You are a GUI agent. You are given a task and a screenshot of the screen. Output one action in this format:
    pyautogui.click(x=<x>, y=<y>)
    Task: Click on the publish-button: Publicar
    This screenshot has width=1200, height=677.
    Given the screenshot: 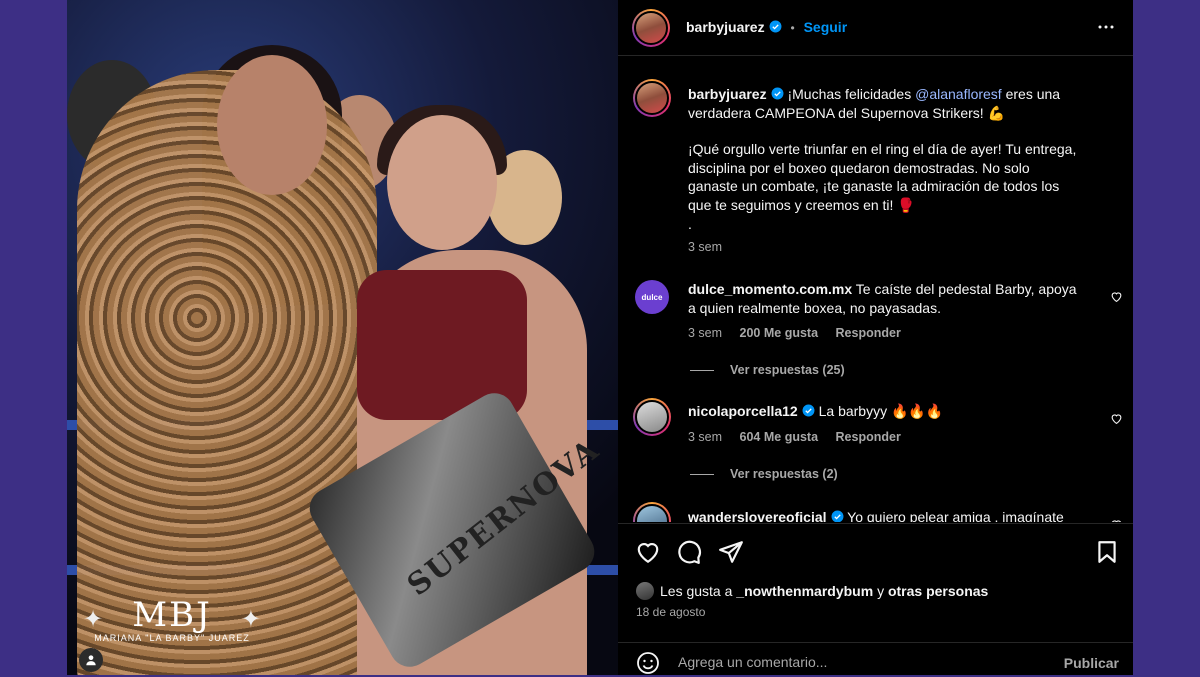 What is the action you would take?
    pyautogui.click(x=1091, y=663)
    